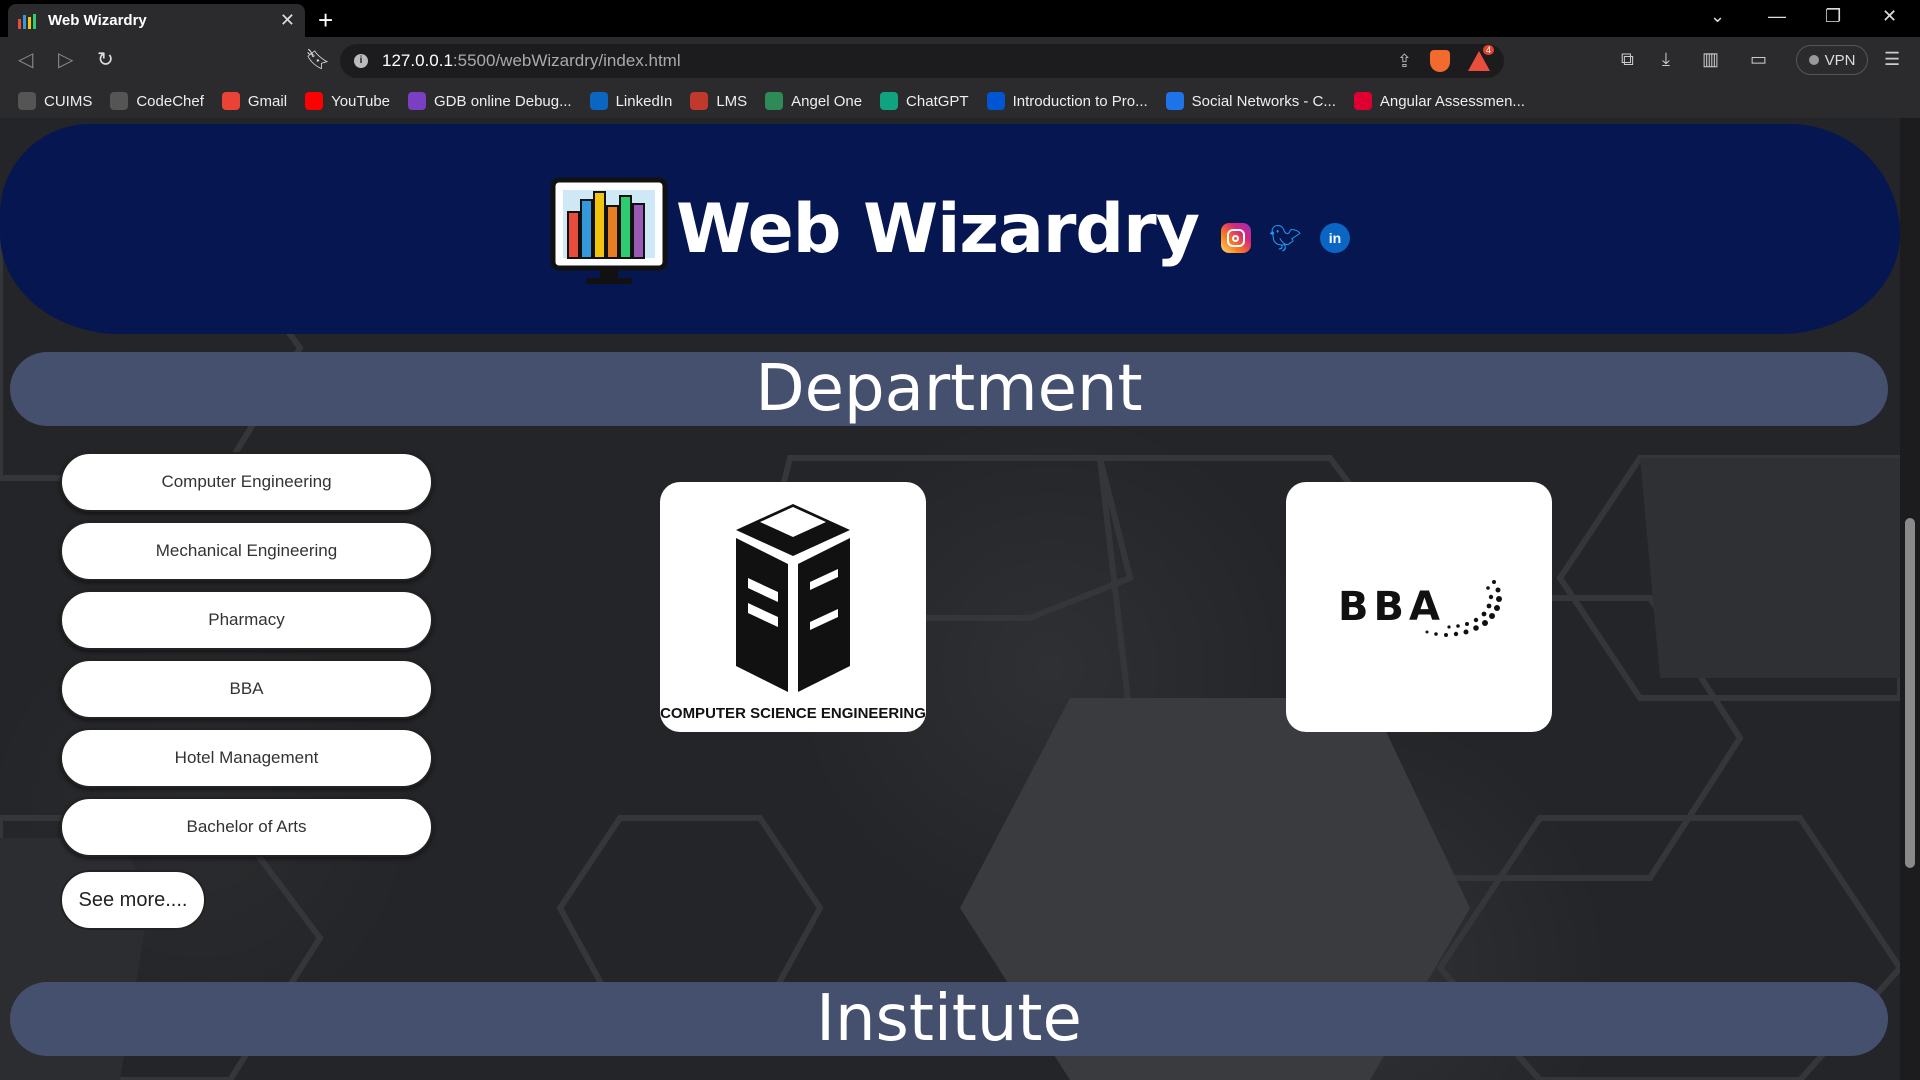 Image resolution: width=1920 pixels, height=1080 pixels. Describe the element at coordinates (1892, 59) in the screenshot. I see `menu-icon: ☰` at that location.